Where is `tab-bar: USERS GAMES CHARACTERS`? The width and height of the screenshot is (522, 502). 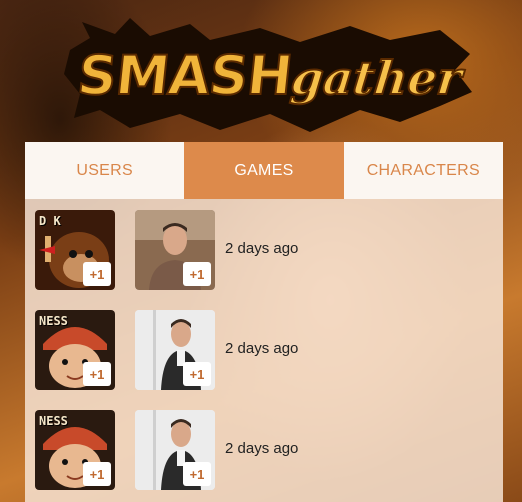
tab-bar: USERS GAMES CHARACTERS is located at coordinates (264, 170).